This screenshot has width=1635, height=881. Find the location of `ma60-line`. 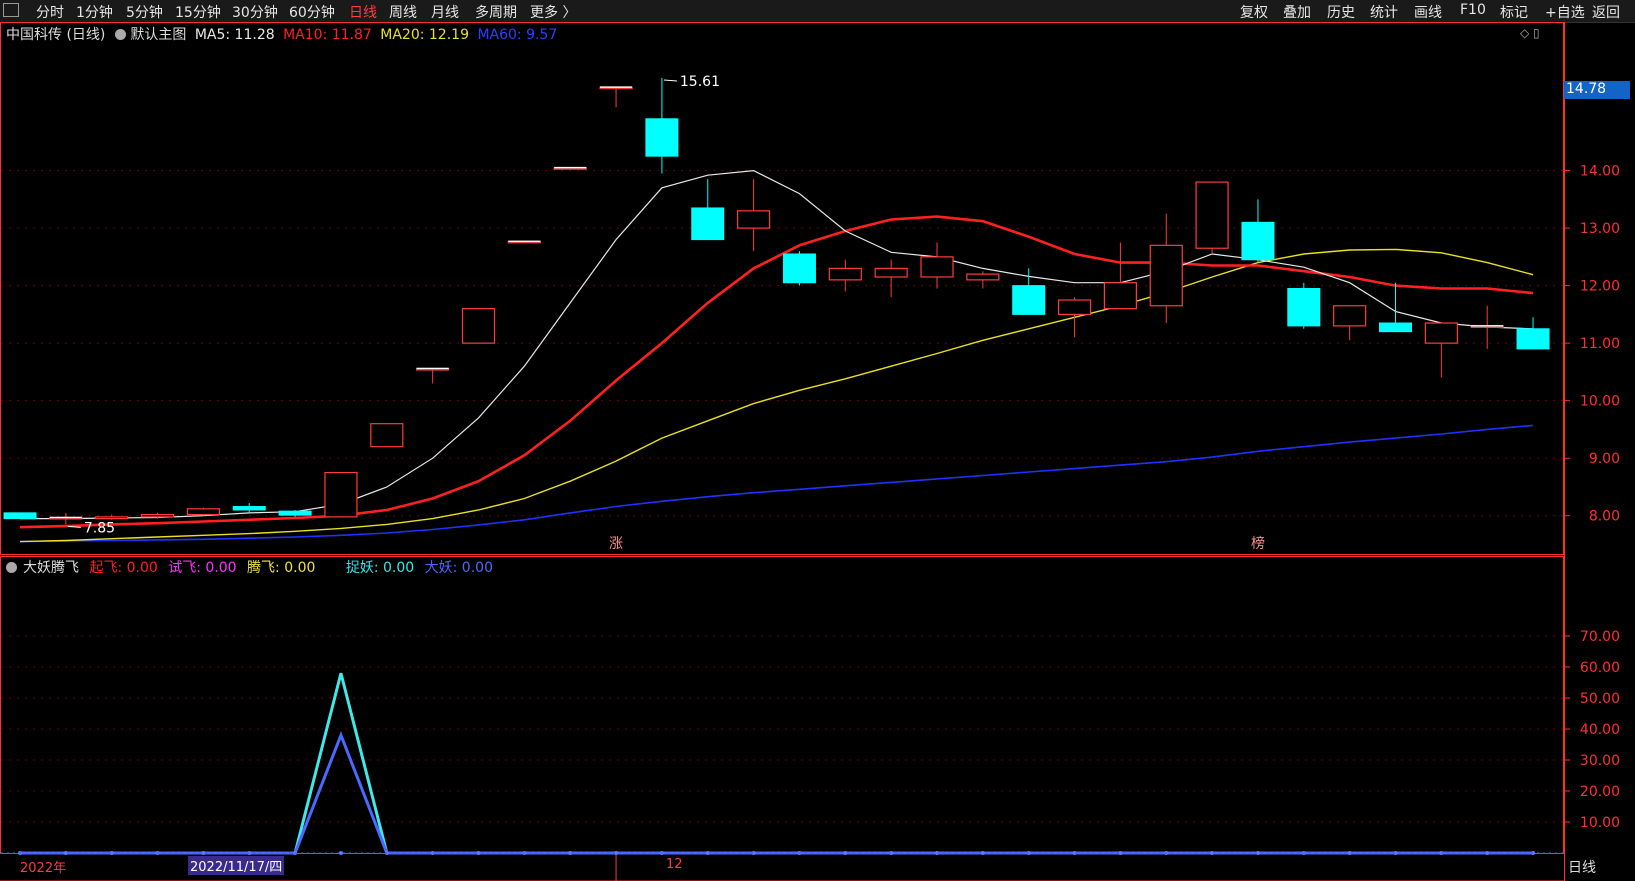

ma60-line is located at coordinates (776, 483).